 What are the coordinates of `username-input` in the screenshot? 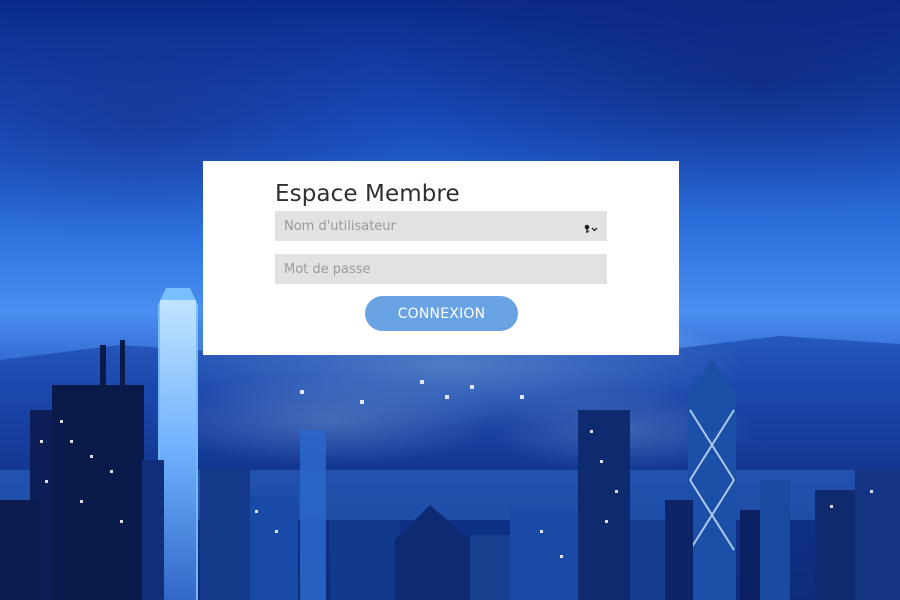 It's located at (441, 226).